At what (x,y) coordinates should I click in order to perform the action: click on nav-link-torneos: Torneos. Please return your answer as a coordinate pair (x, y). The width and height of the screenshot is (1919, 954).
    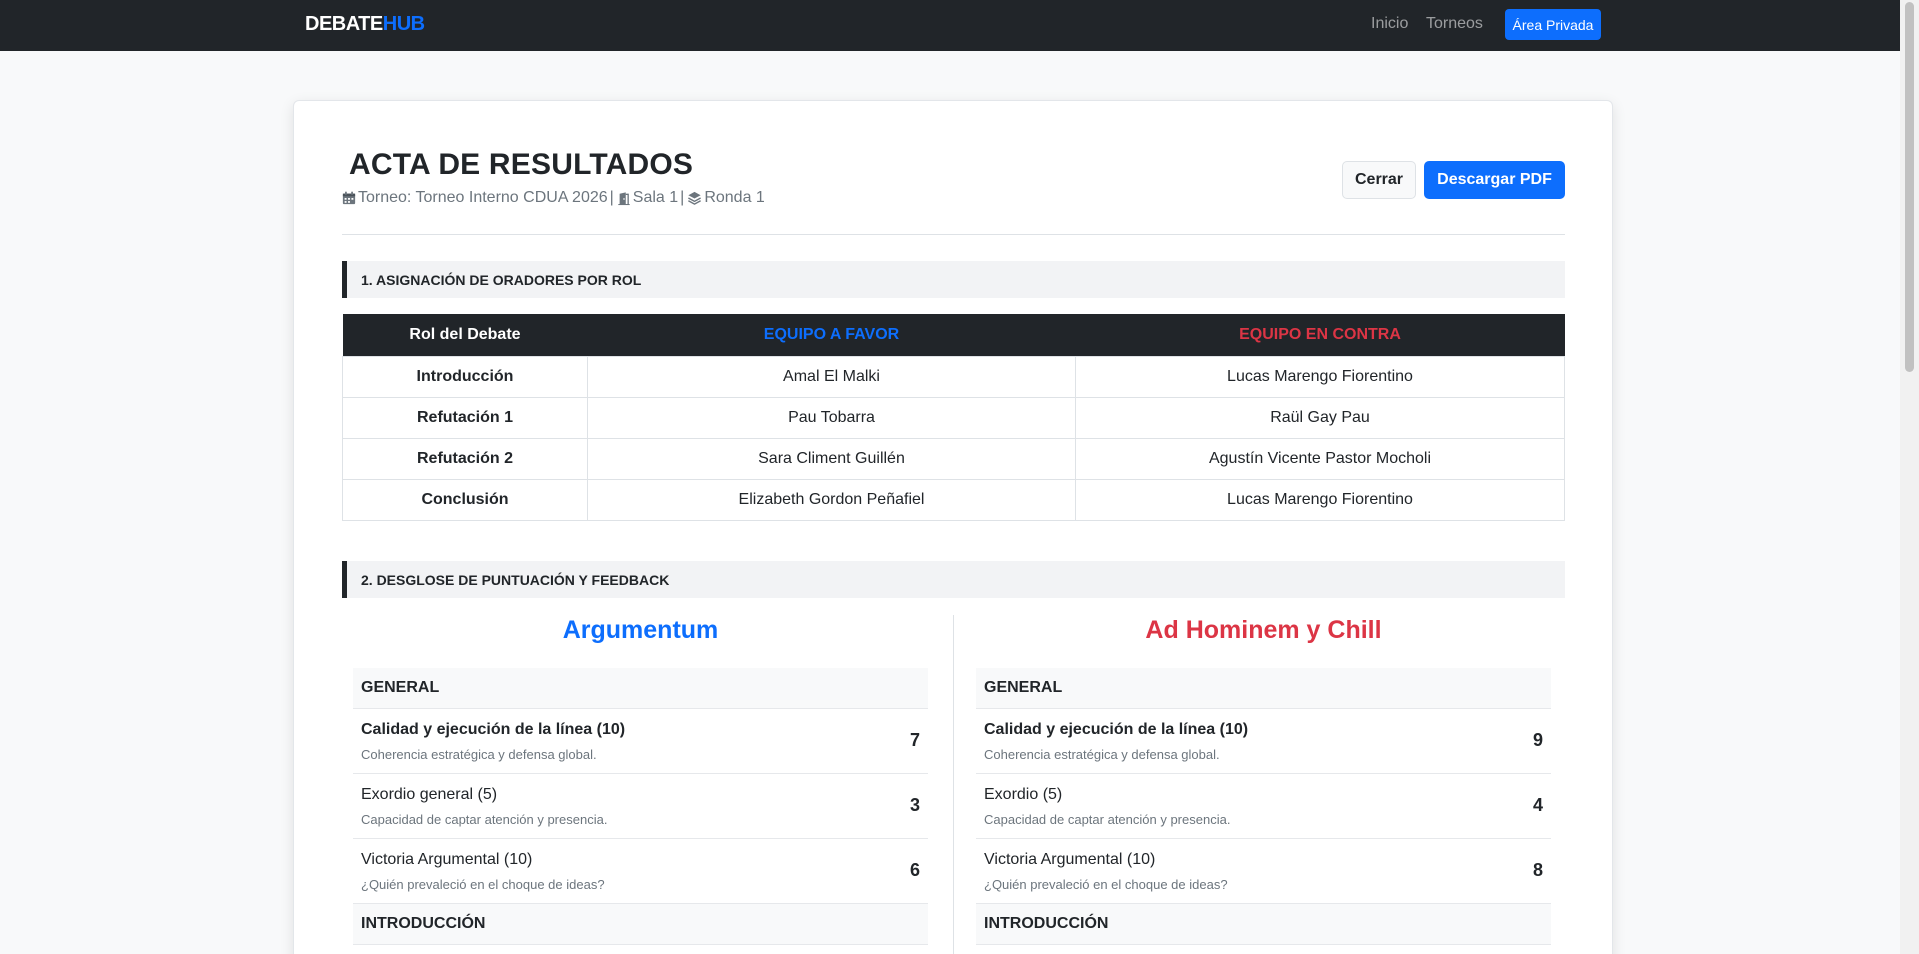
    Looking at the image, I should click on (1454, 24).